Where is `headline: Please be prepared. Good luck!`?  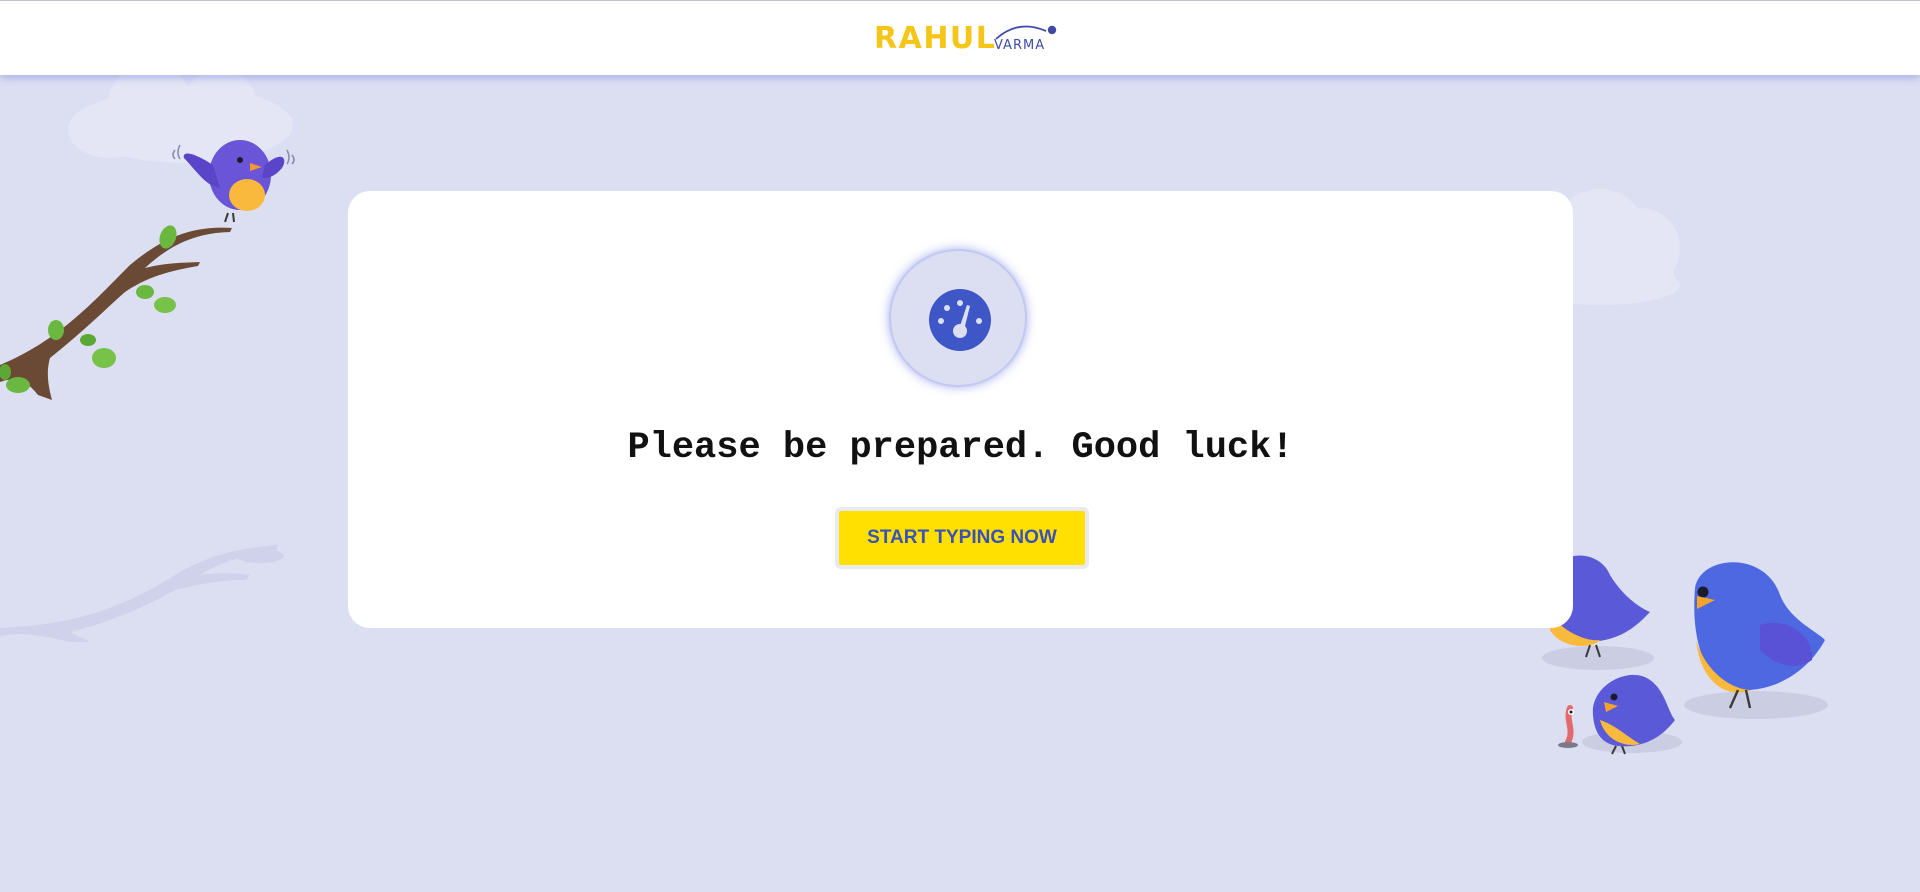
headline: Please be prepared. Good luck! is located at coordinates (960, 448).